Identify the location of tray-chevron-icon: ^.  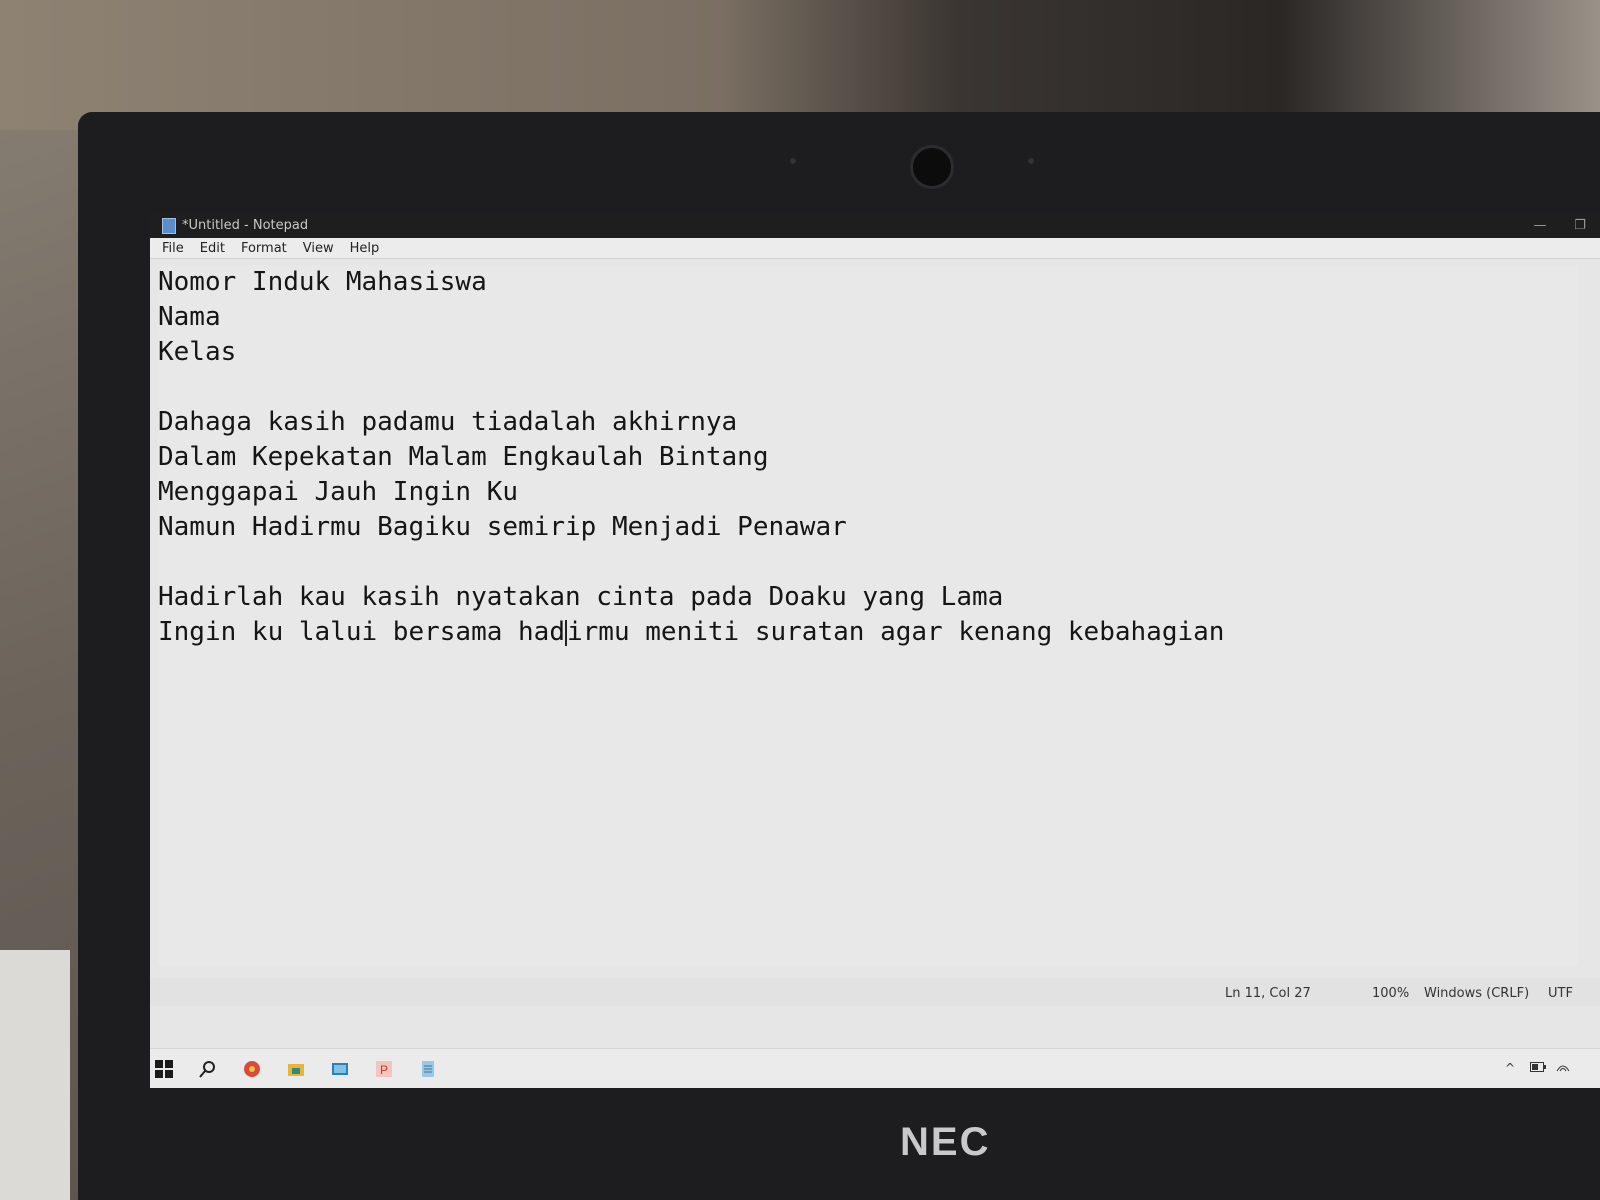
(1510, 1068).